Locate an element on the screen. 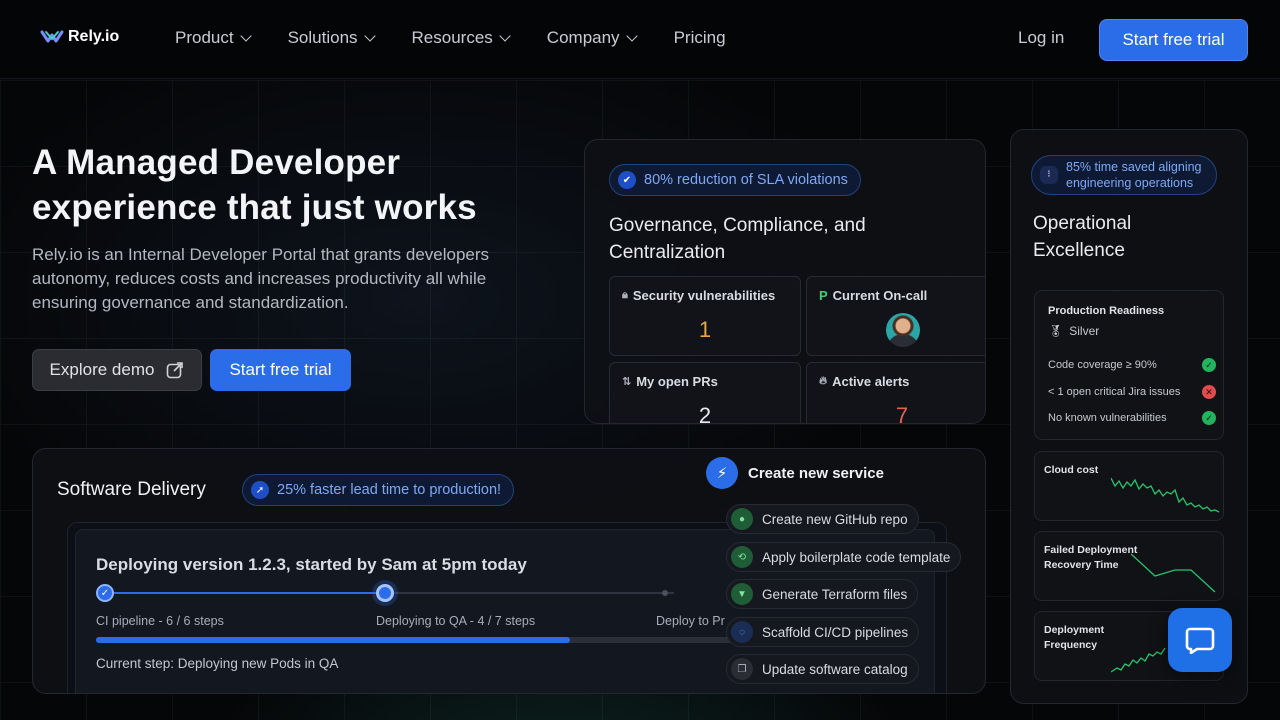 This screenshot has width=1280, height=720. menu-item-product: Product is located at coordinates (213, 38).